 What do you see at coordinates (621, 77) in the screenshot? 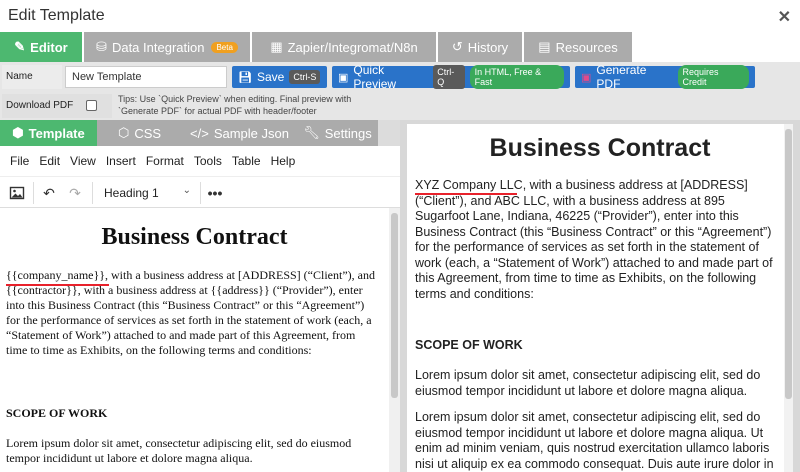
I see `generate-pdf-label: Generate PDF` at bounding box center [621, 77].